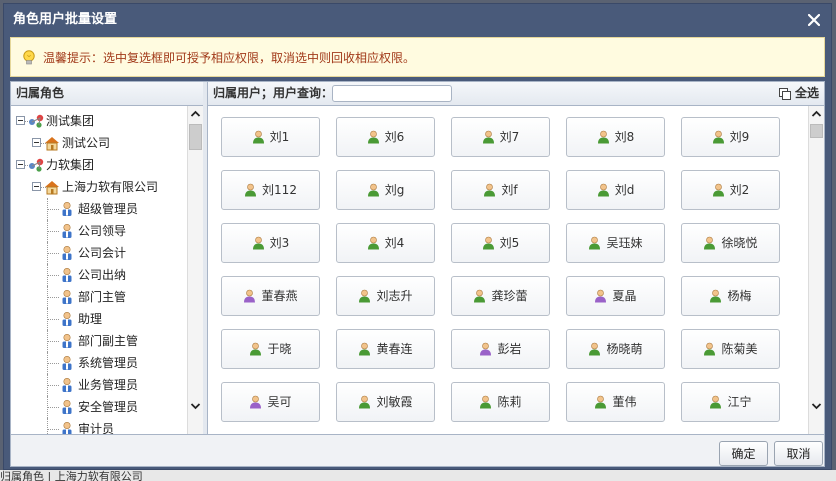 The image size is (836, 481). Describe the element at coordinates (99, 426) in the screenshot. I see `tree-node: 审计员` at that location.